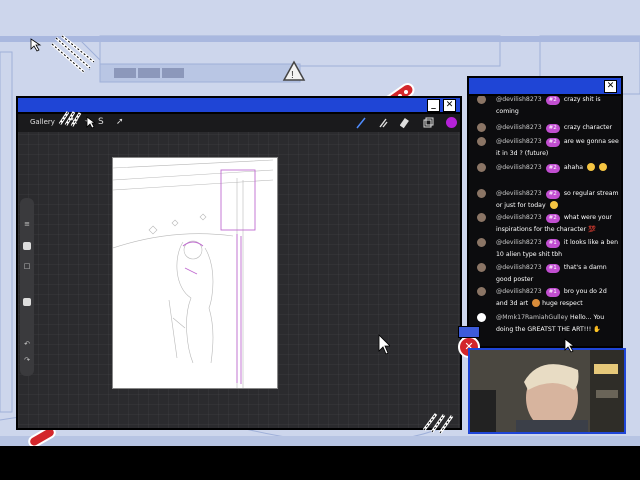  Describe the element at coordinates (562, 303) in the screenshot. I see `chat-text-tail: huge respect` at that location.